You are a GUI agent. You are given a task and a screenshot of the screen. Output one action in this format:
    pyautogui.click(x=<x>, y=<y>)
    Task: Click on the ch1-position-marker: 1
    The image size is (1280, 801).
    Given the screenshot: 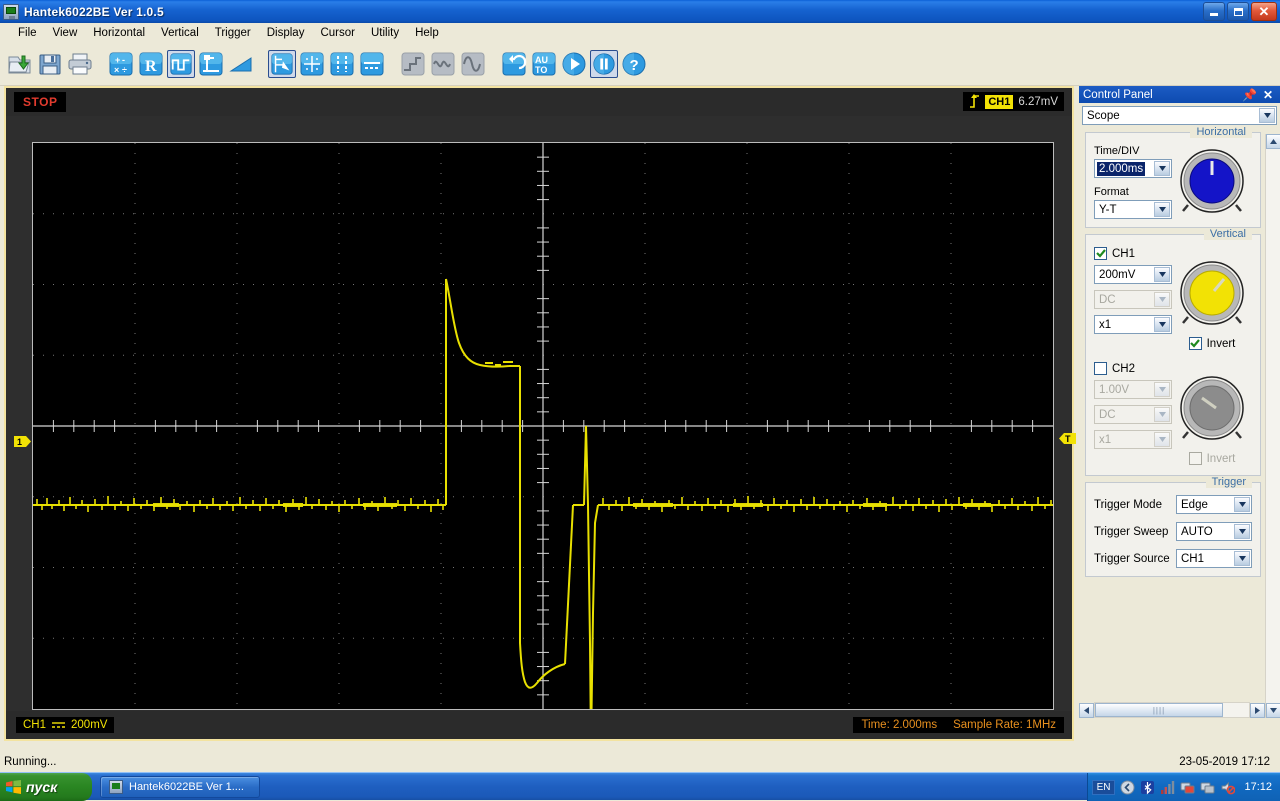 What is the action you would take?
    pyautogui.click(x=23, y=441)
    